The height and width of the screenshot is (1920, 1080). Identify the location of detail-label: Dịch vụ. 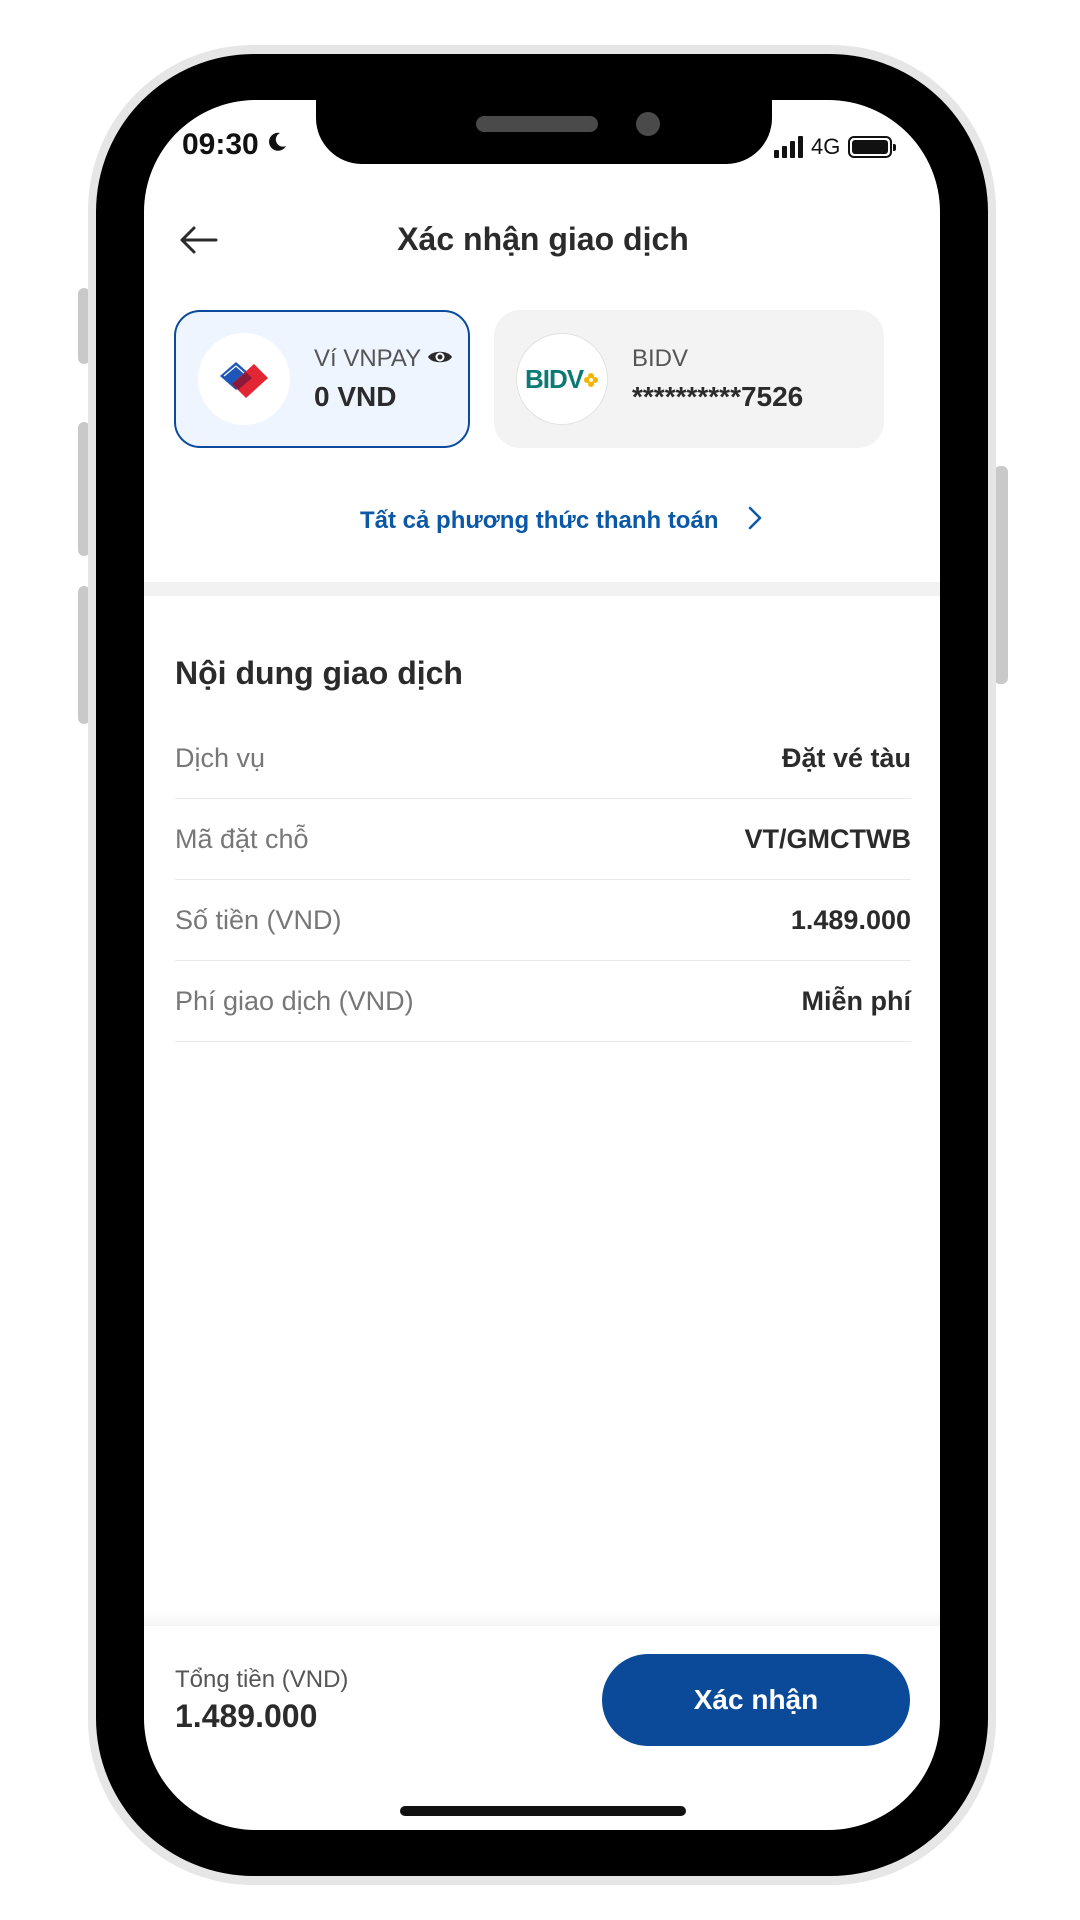
(220, 757).